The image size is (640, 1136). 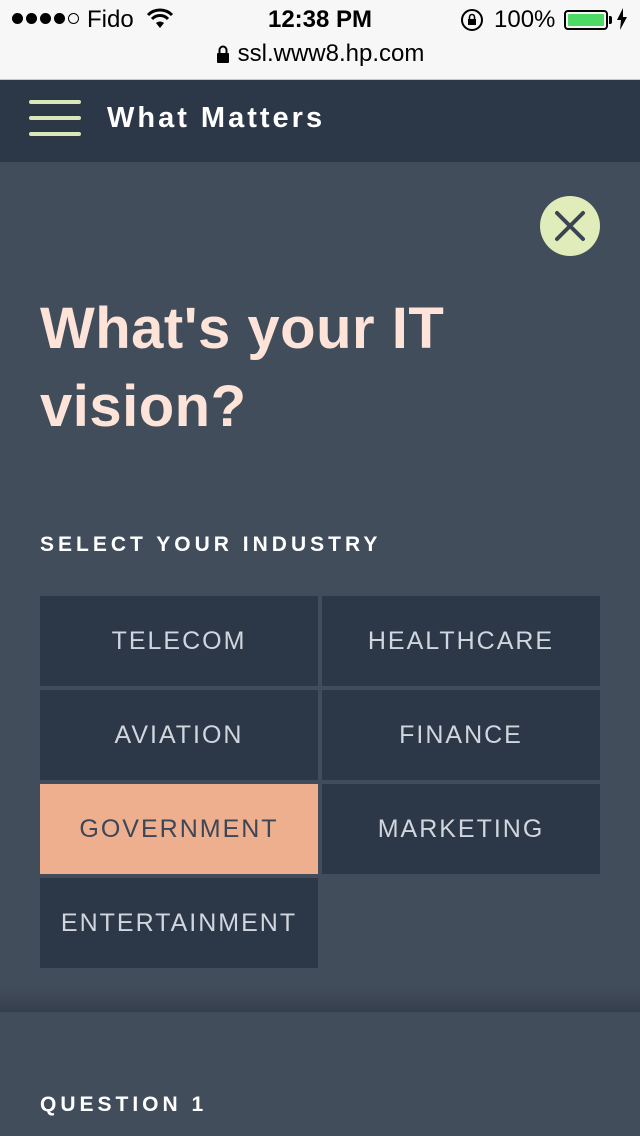 I want to click on close-button, so click(x=570, y=226).